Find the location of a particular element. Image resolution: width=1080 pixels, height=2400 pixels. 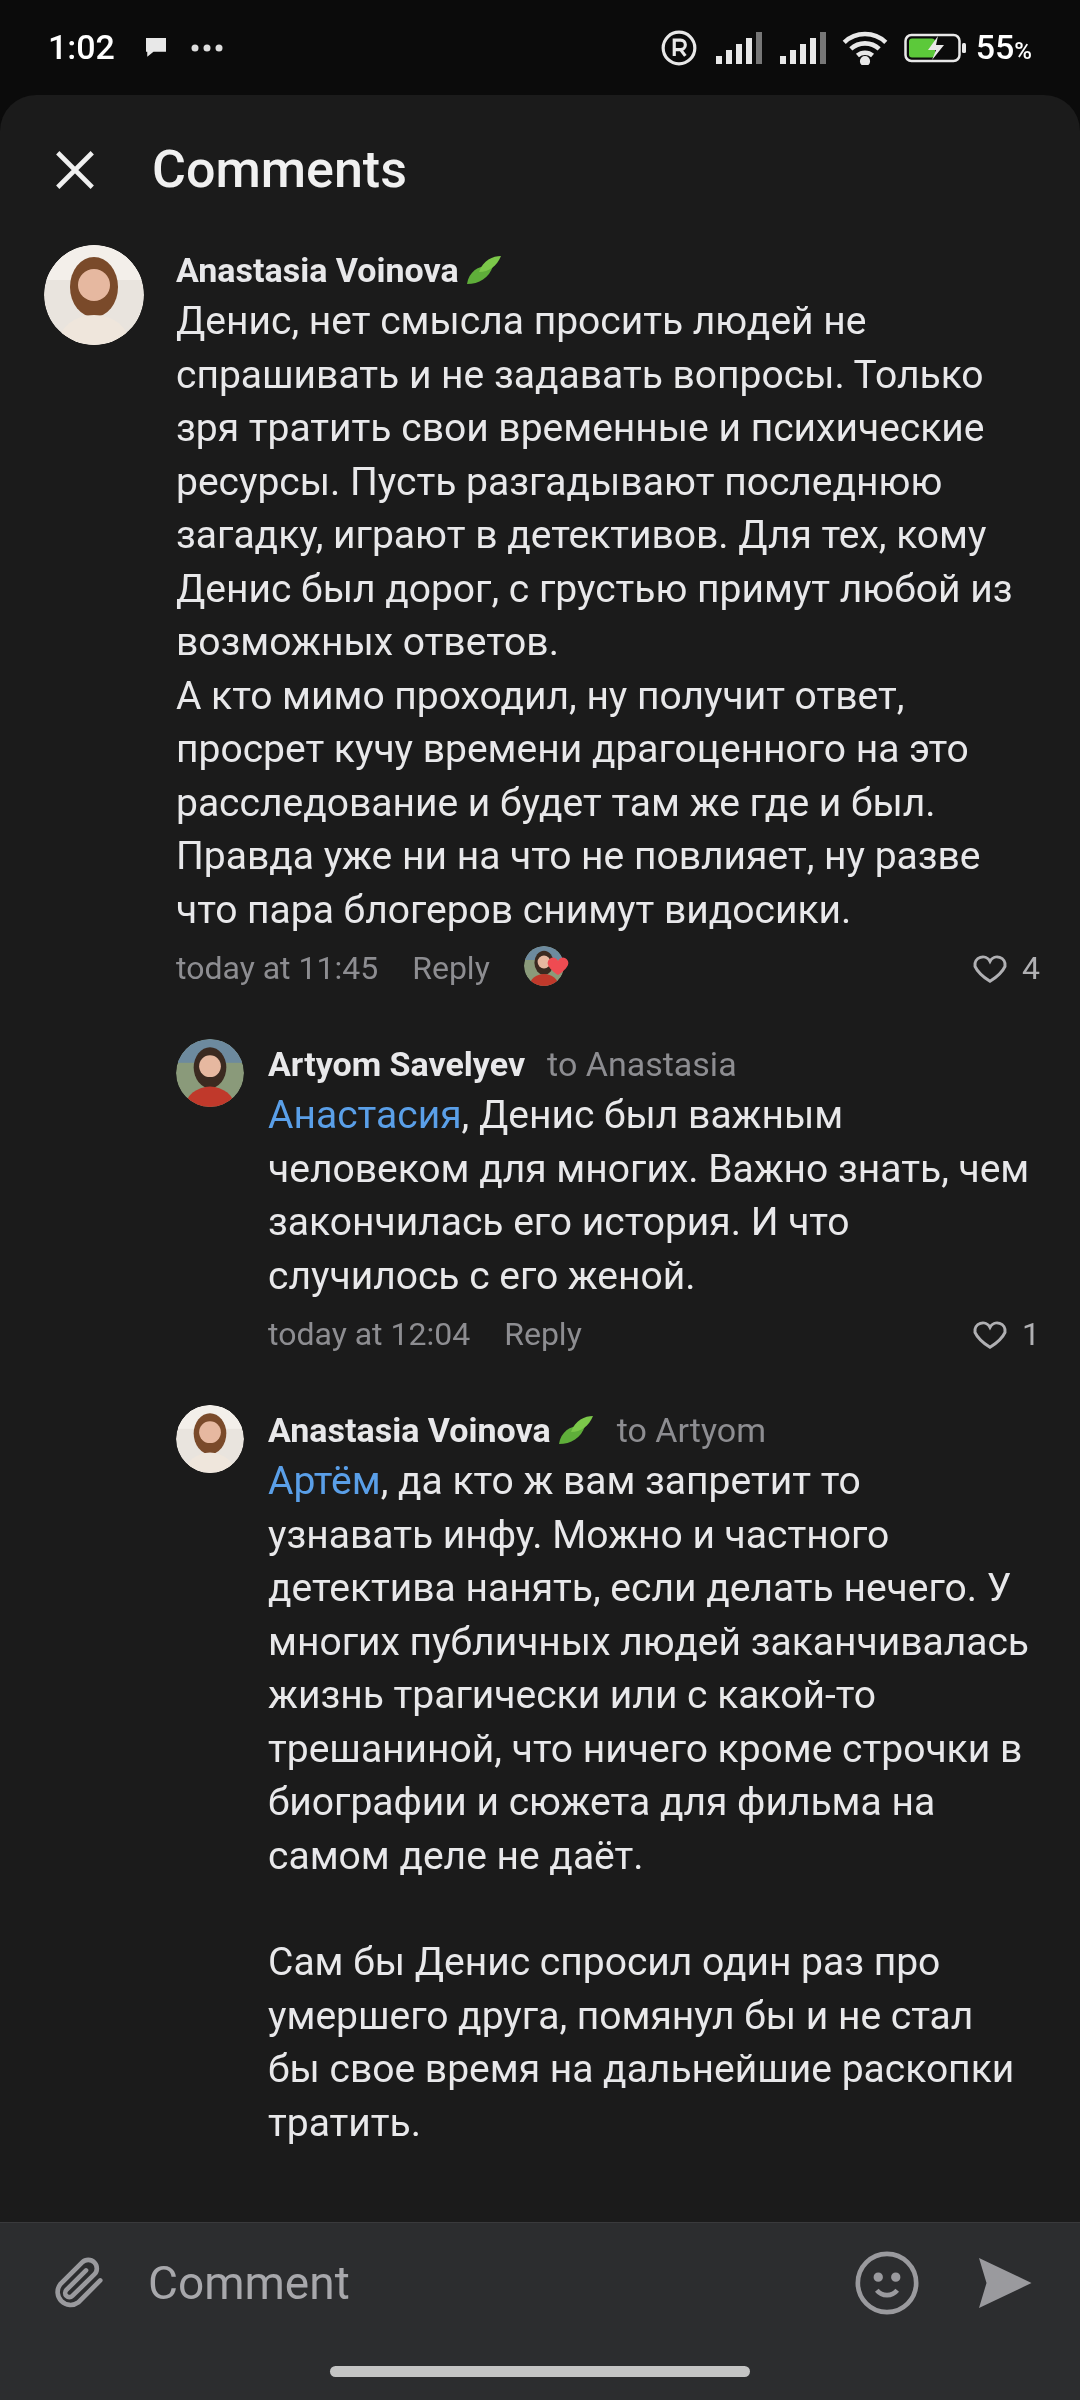

status-time: 1:02 is located at coordinates (81, 47).